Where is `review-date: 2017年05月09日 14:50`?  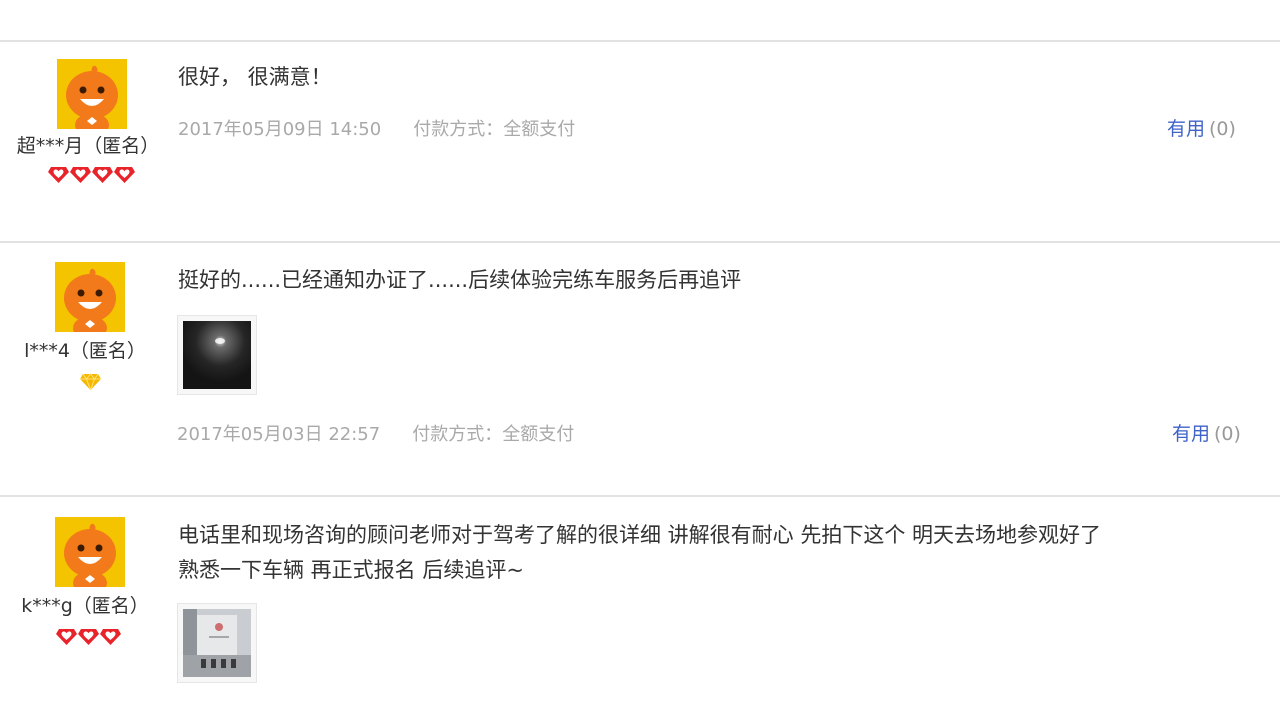
review-date: 2017年05月09日 14:50 is located at coordinates (280, 129).